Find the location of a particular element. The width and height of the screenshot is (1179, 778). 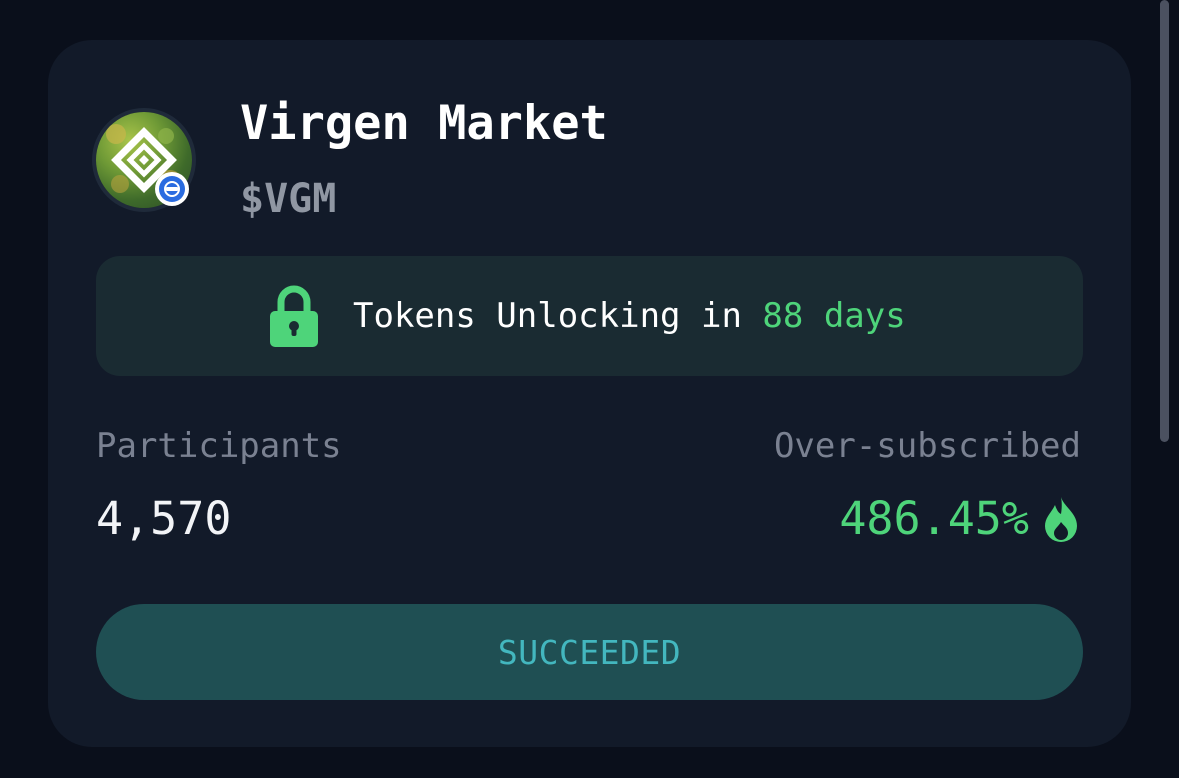

participants-label: Participants is located at coordinates (219, 446).